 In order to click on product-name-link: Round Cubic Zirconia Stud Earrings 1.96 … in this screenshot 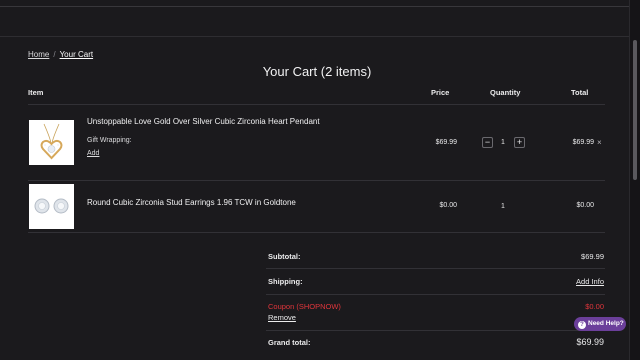, I will do `click(191, 202)`.